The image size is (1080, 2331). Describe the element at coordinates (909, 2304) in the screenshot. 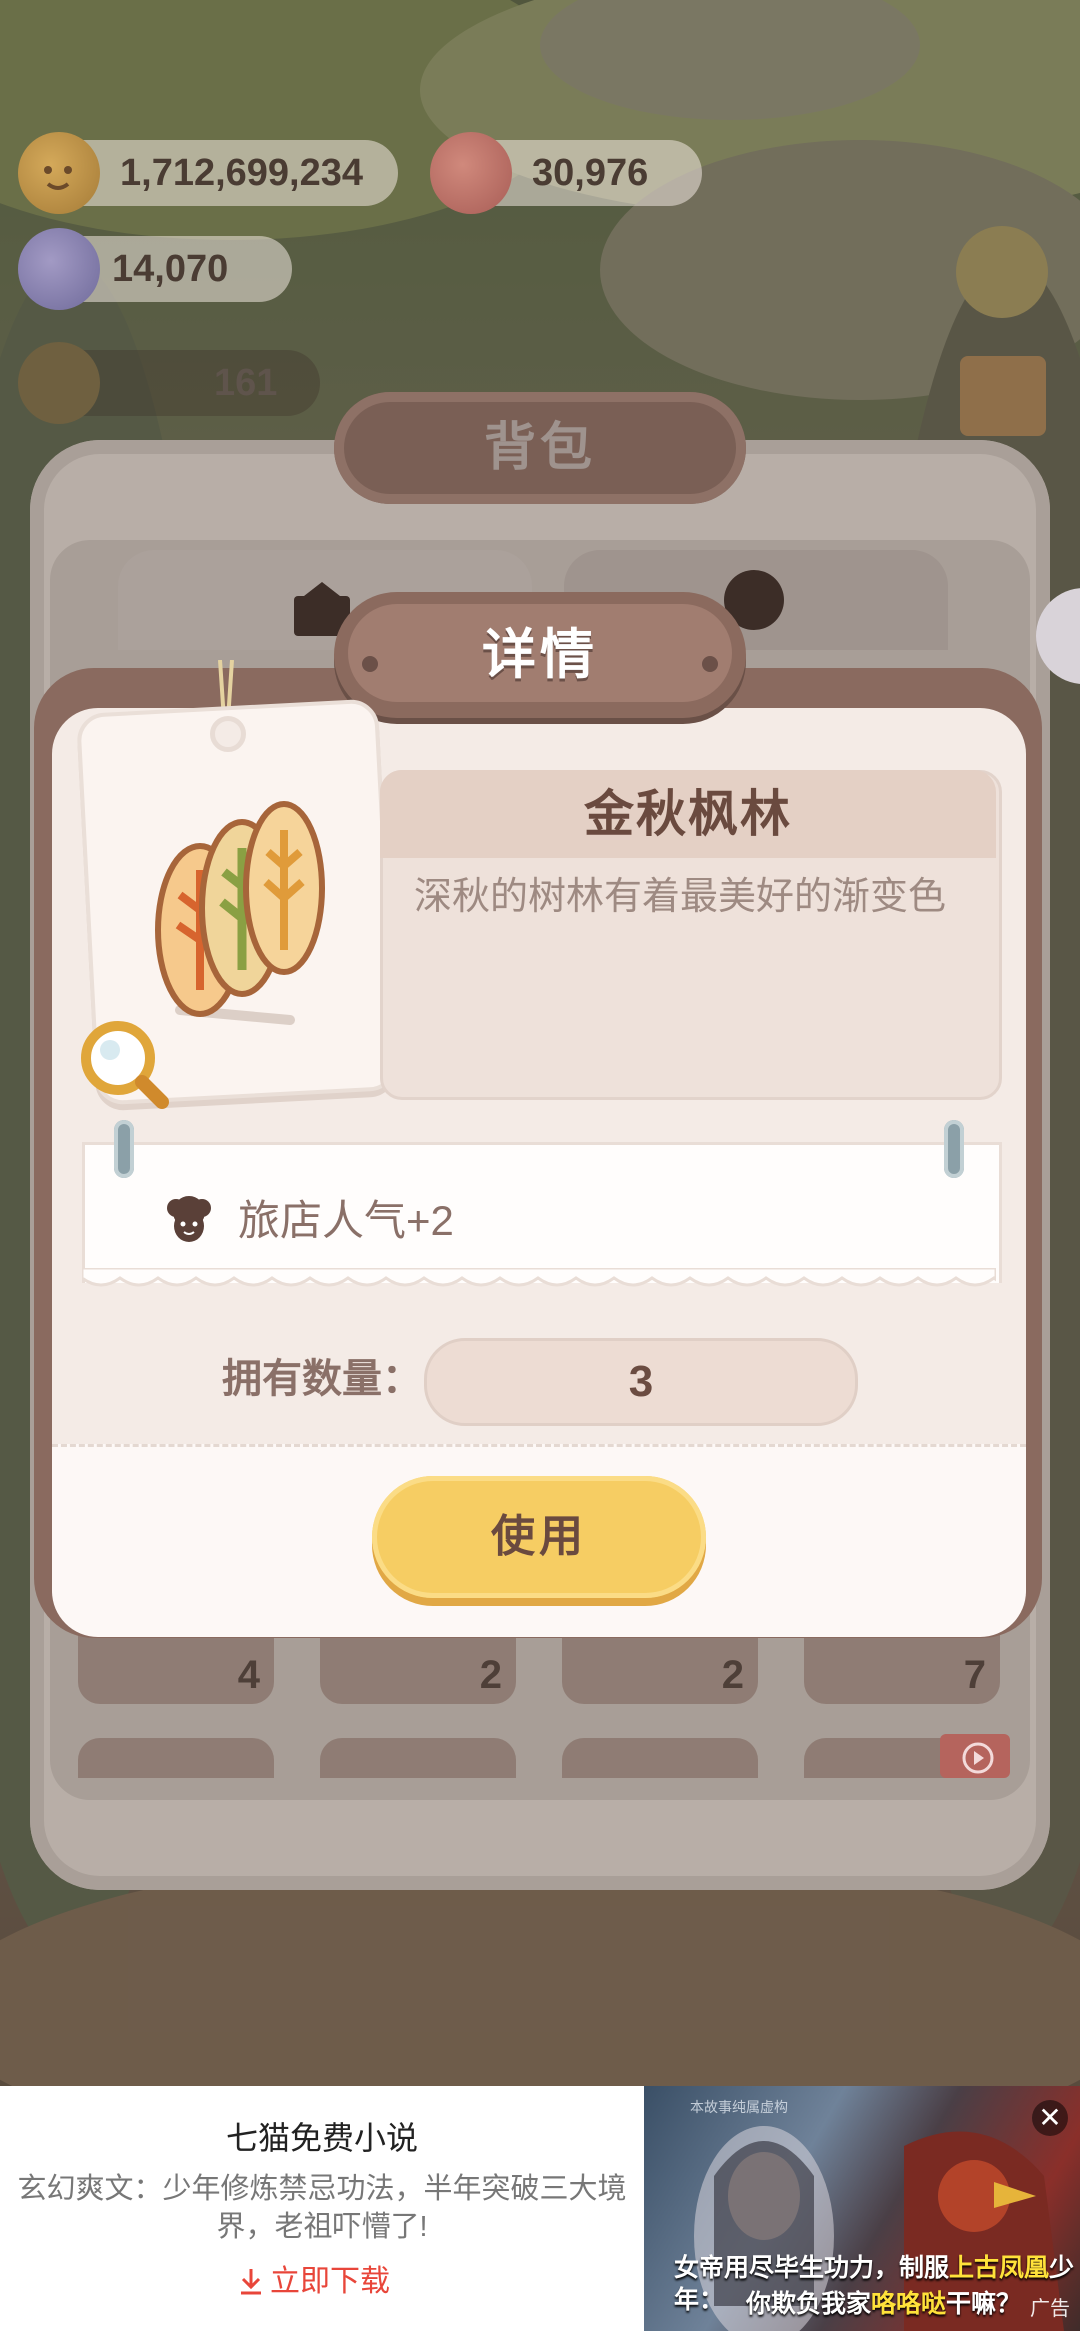

I see `ad-sub-highlight: 咯咯哒` at that location.